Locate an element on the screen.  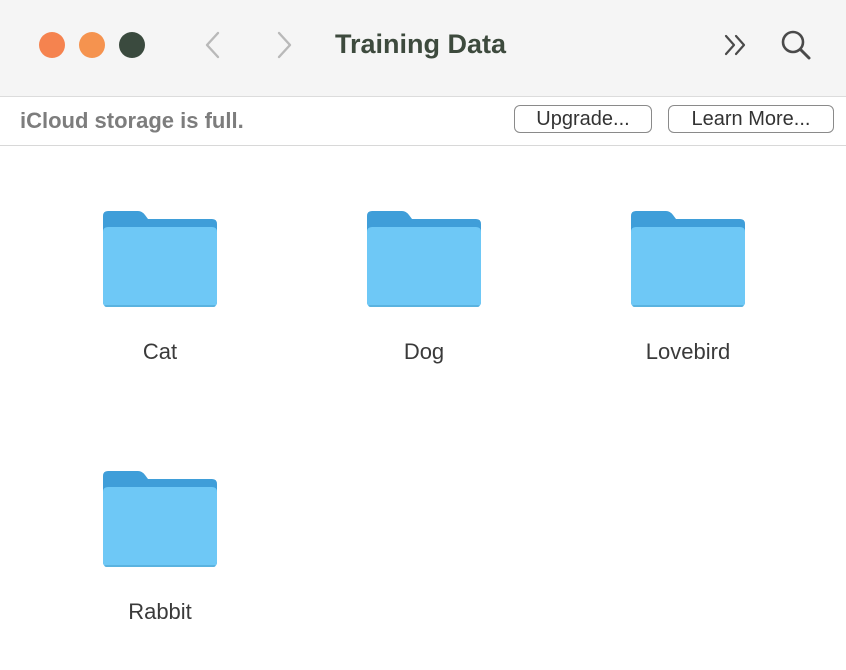
back-button is located at coordinates (213, 45).